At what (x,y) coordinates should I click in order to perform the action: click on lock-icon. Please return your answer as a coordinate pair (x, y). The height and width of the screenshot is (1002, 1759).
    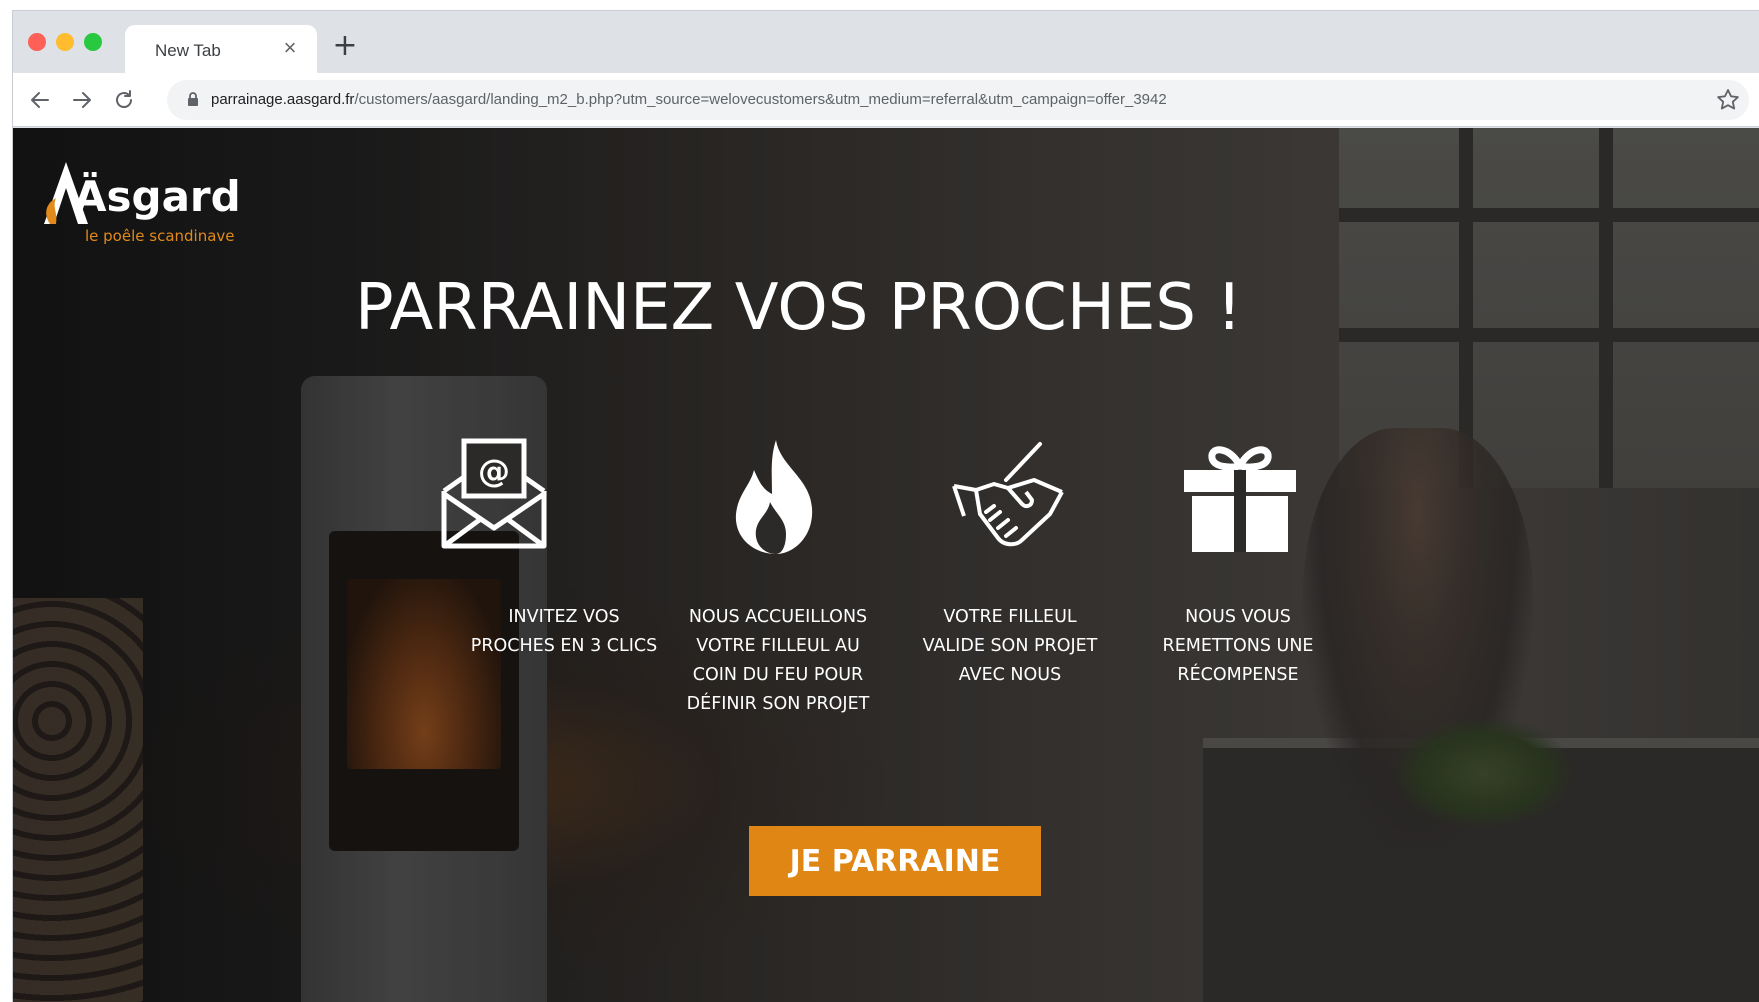
    Looking at the image, I should click on (193, 99).